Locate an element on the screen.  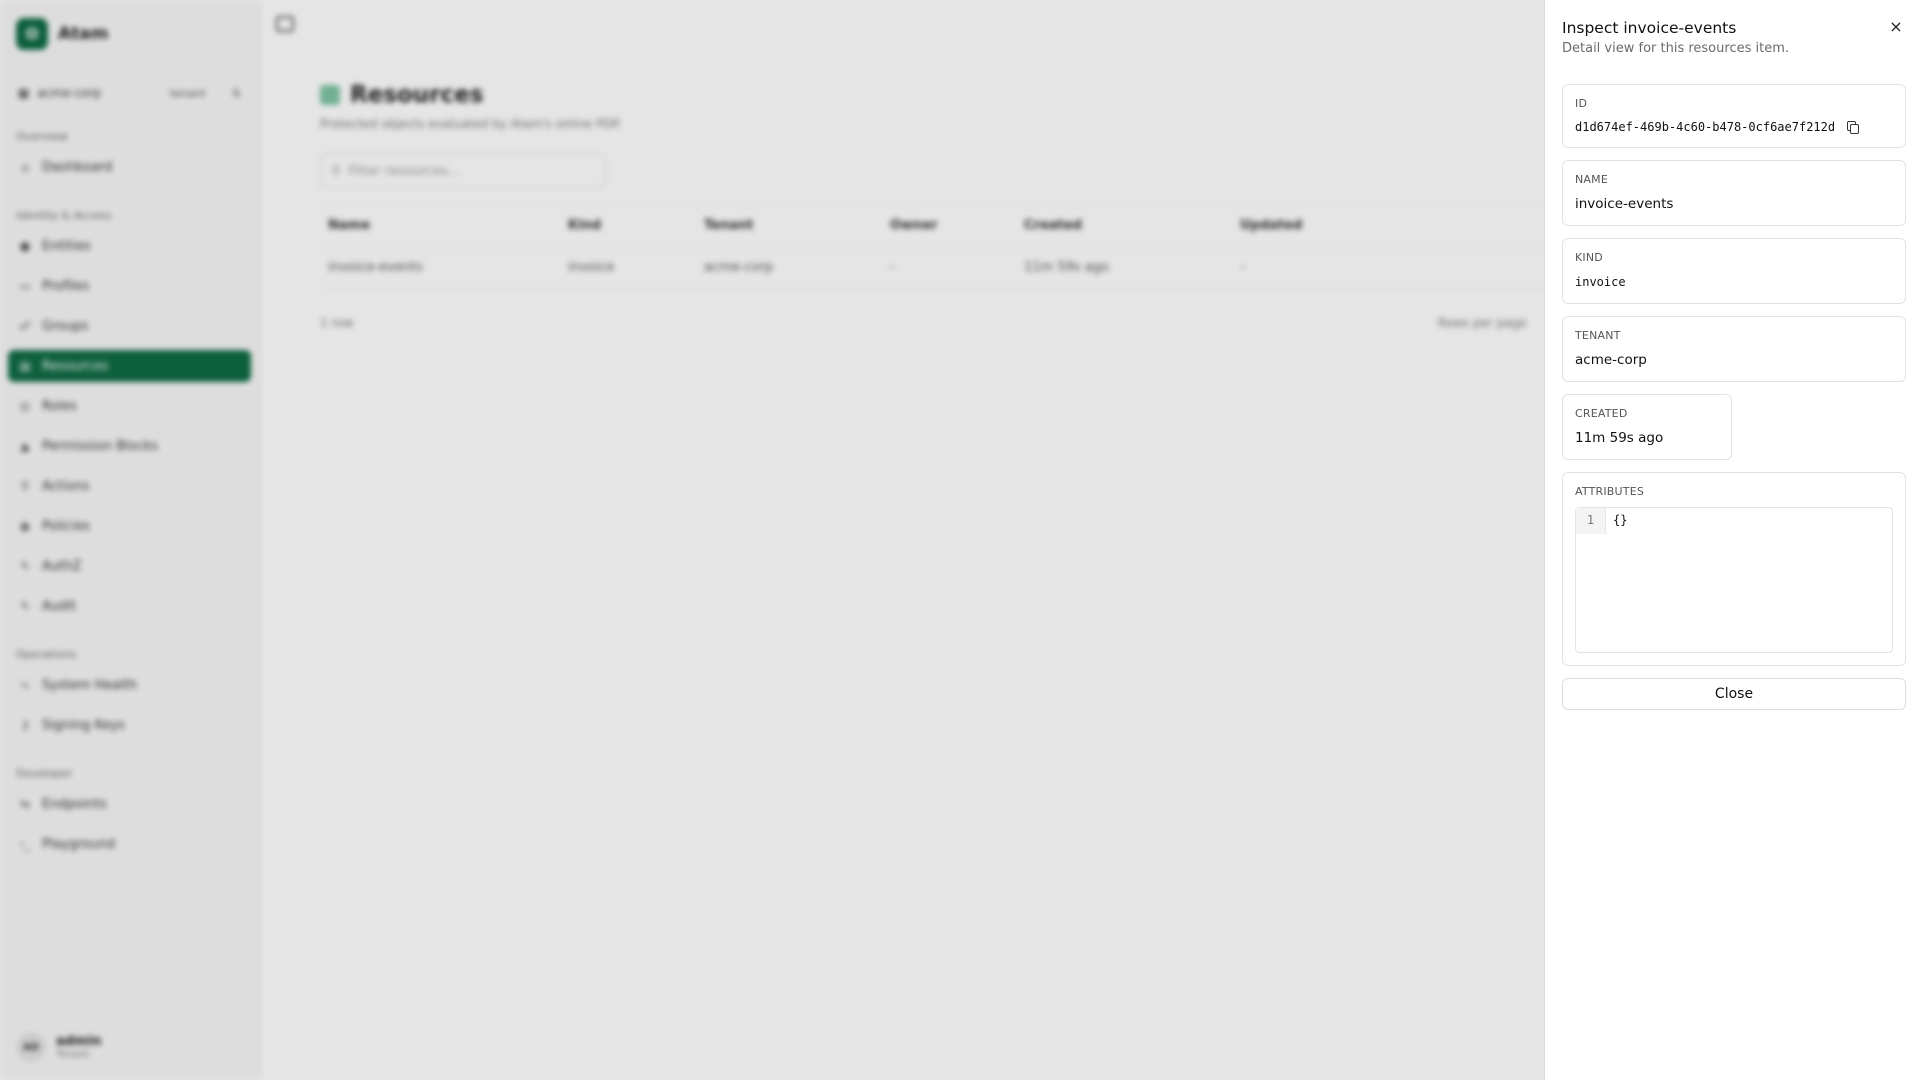
id-value: d1d674ef-469b-4c60-b478-0cf6ae7f212d is located at coordinates (1705, 127).